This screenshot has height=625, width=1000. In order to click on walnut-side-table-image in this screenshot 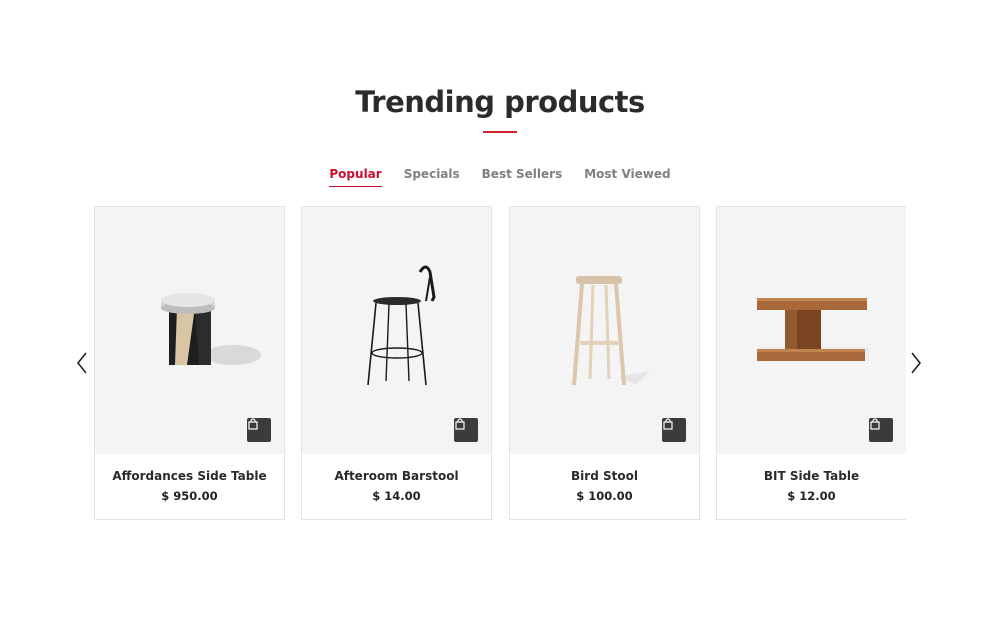, I will do `click(813, 329)`.